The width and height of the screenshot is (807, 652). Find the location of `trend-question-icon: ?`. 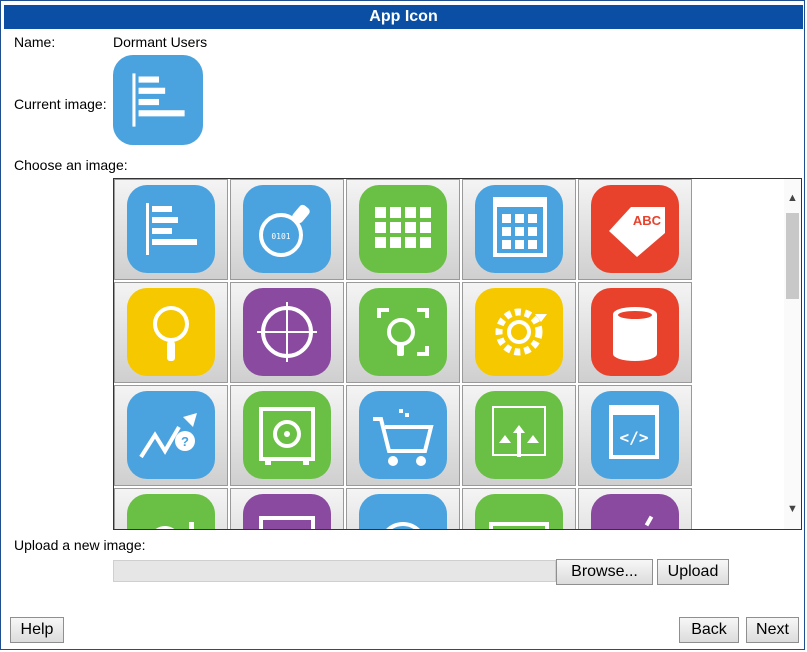

trend-question-icon: ? is located at coordinates (171, 435).